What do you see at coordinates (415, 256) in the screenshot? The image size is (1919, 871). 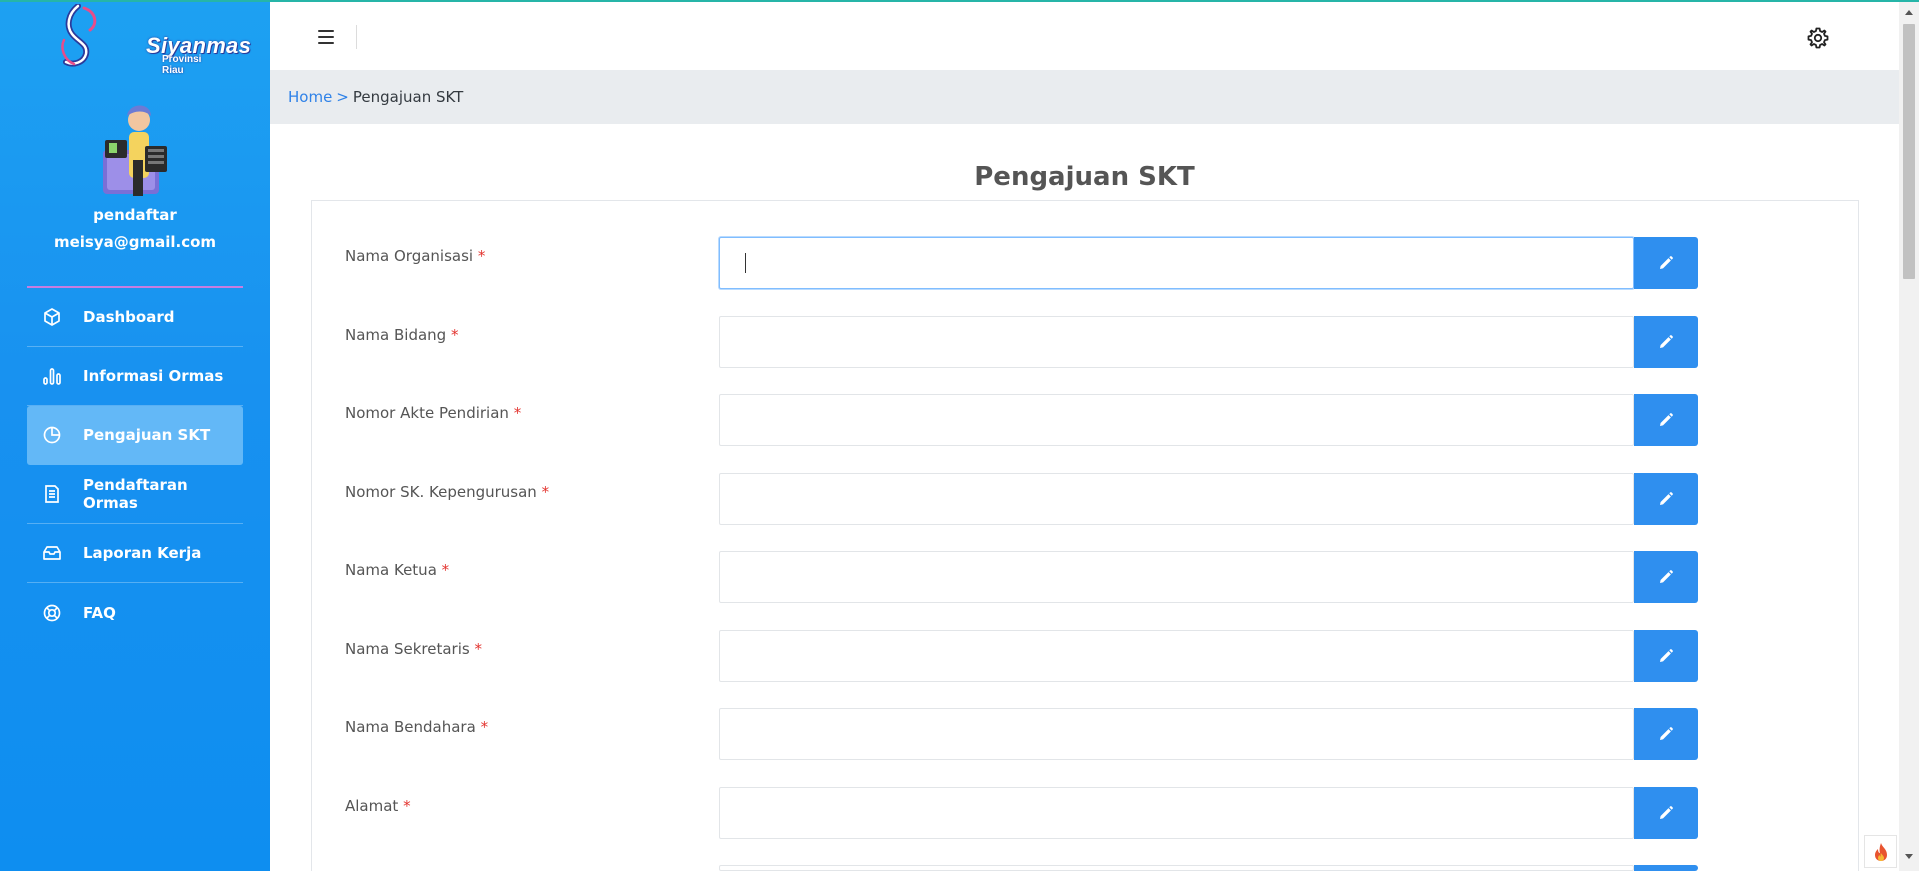 I see `field-label: Nama Organisasi *` at bounding box center [415, 256].